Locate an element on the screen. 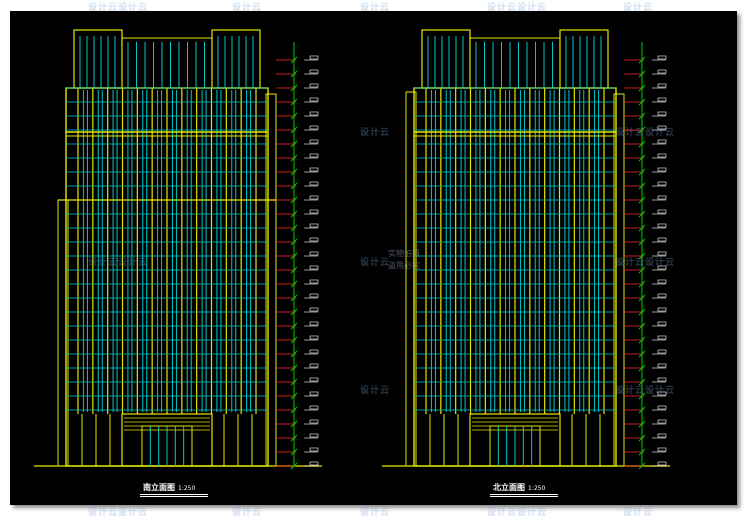  north-elevation-scale: 1:250 is located at coordinates (537, 488).